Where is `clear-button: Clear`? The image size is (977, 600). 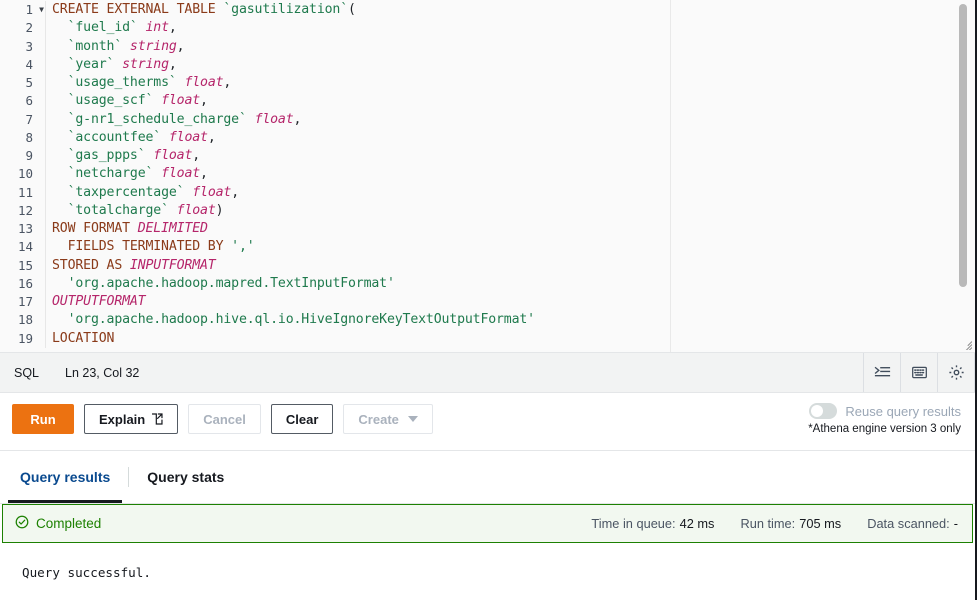
clear-button: Clear is located at coordinates (302, 419).